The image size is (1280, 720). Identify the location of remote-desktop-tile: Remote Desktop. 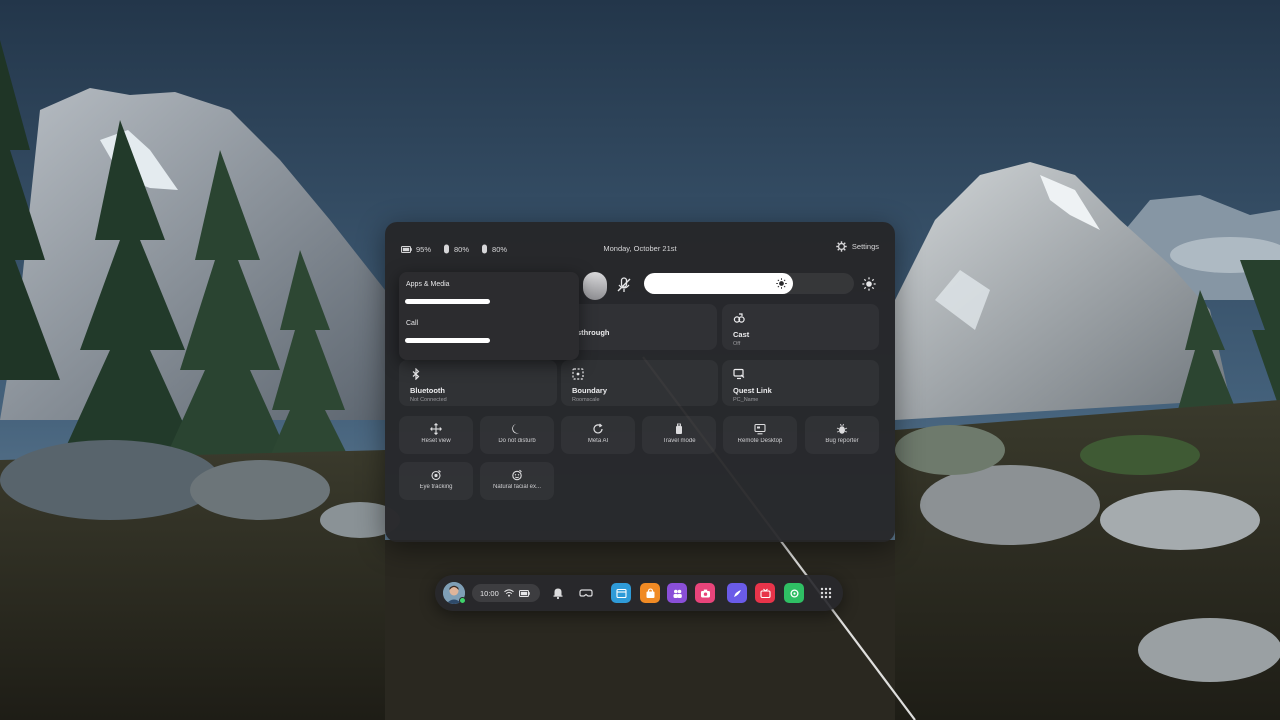
(760, 435).